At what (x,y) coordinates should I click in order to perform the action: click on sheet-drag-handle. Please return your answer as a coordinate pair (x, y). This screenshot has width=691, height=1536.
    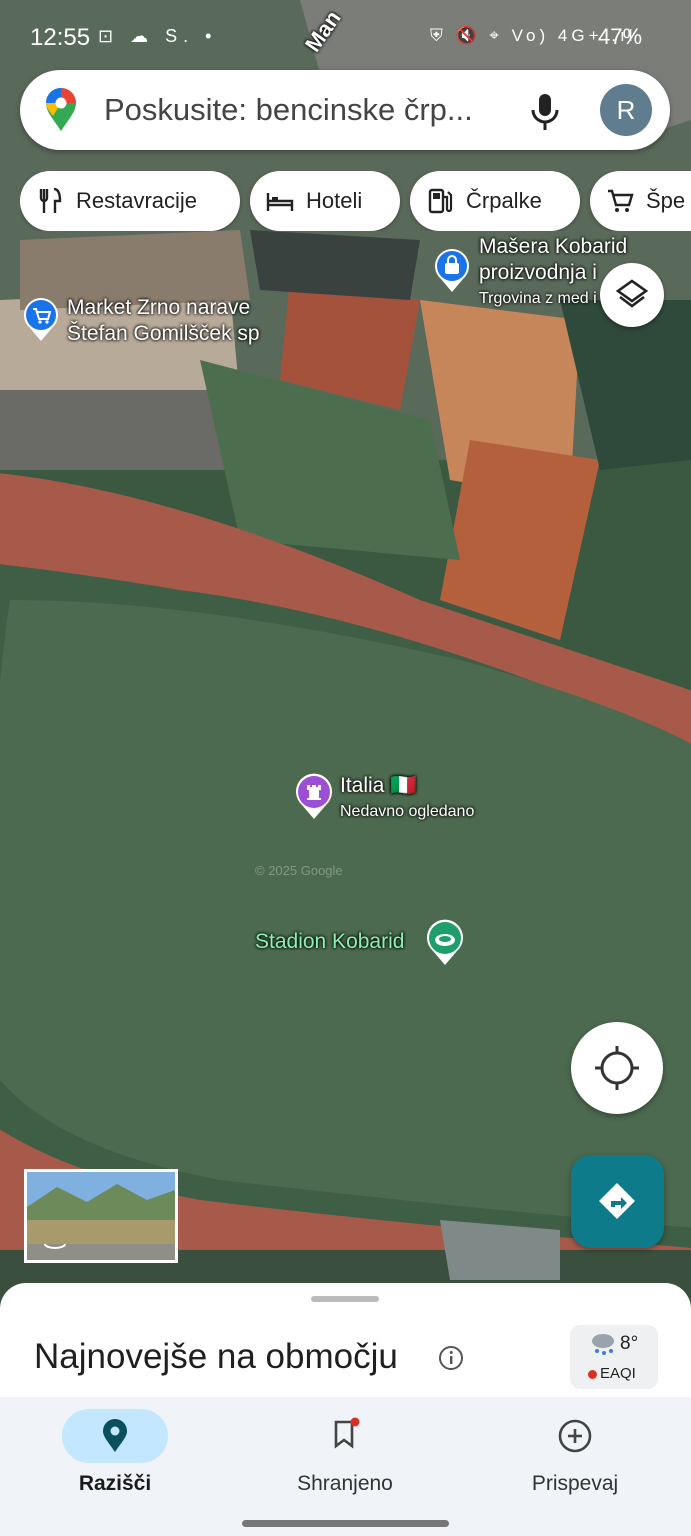
    Looking at the image, I should click on (345, 1299).